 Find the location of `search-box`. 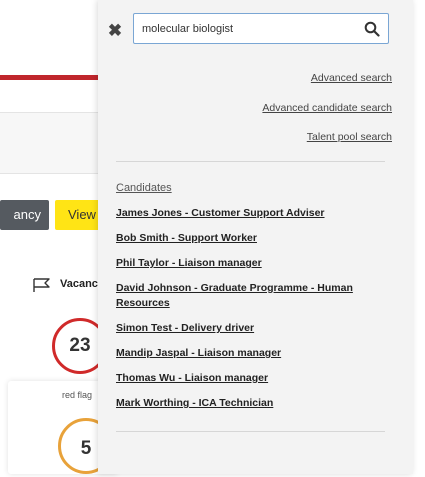

search-box is located at coordinates (261, 28).